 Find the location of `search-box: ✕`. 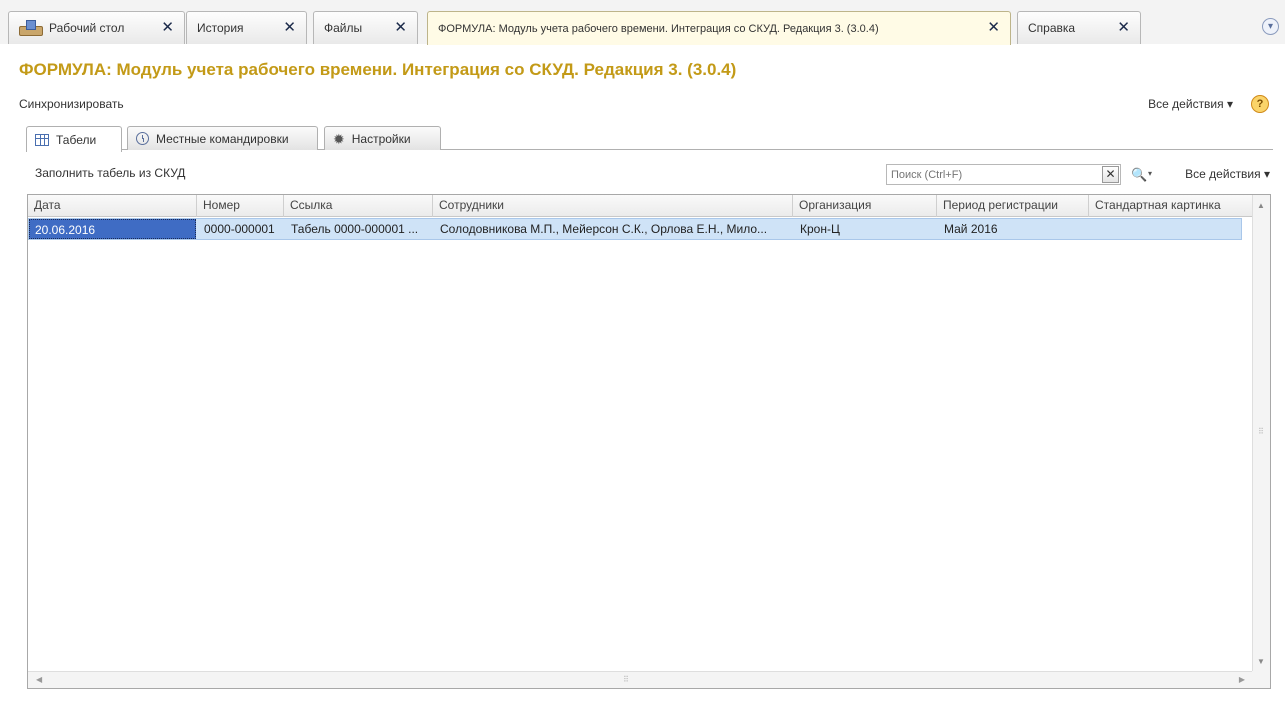

search-box: ✕ is located at coordinates (1003, 174).